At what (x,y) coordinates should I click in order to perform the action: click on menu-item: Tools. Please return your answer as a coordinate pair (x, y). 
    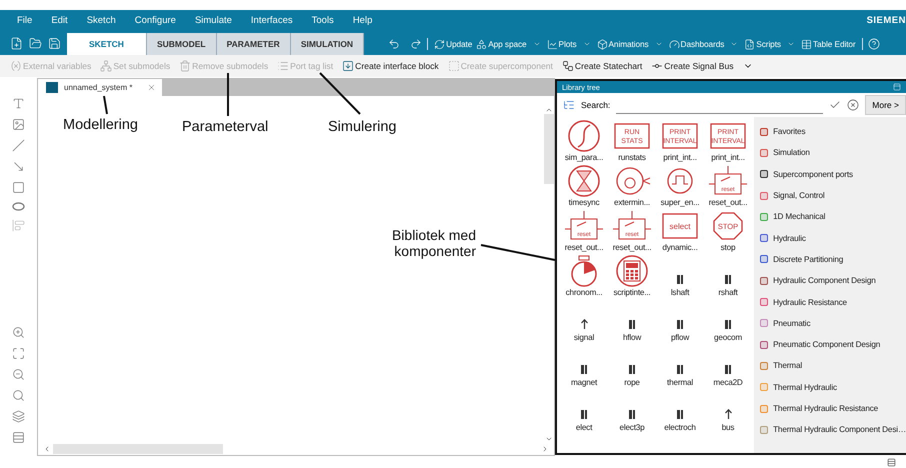
    Looking at the image, I should click on (323, 20).